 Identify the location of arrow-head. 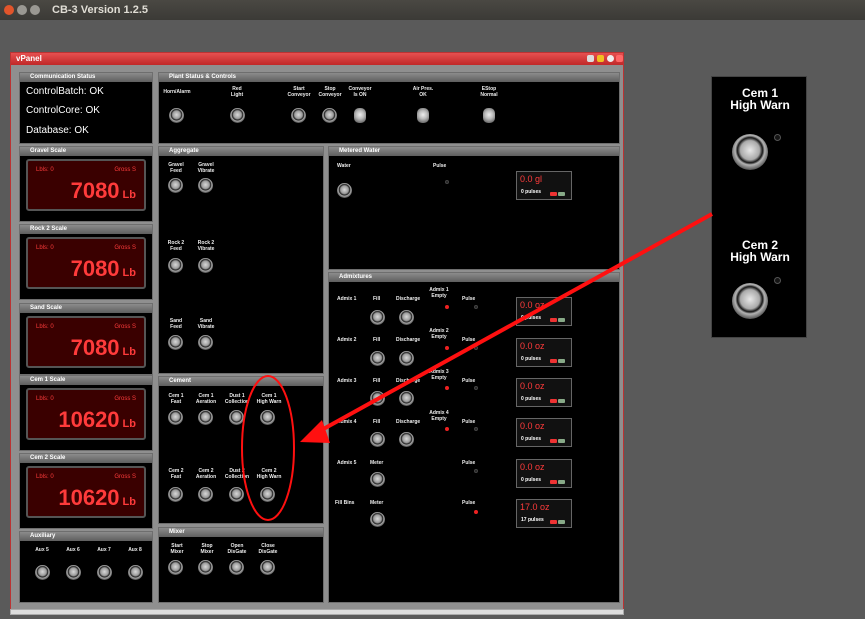
(315, 431).